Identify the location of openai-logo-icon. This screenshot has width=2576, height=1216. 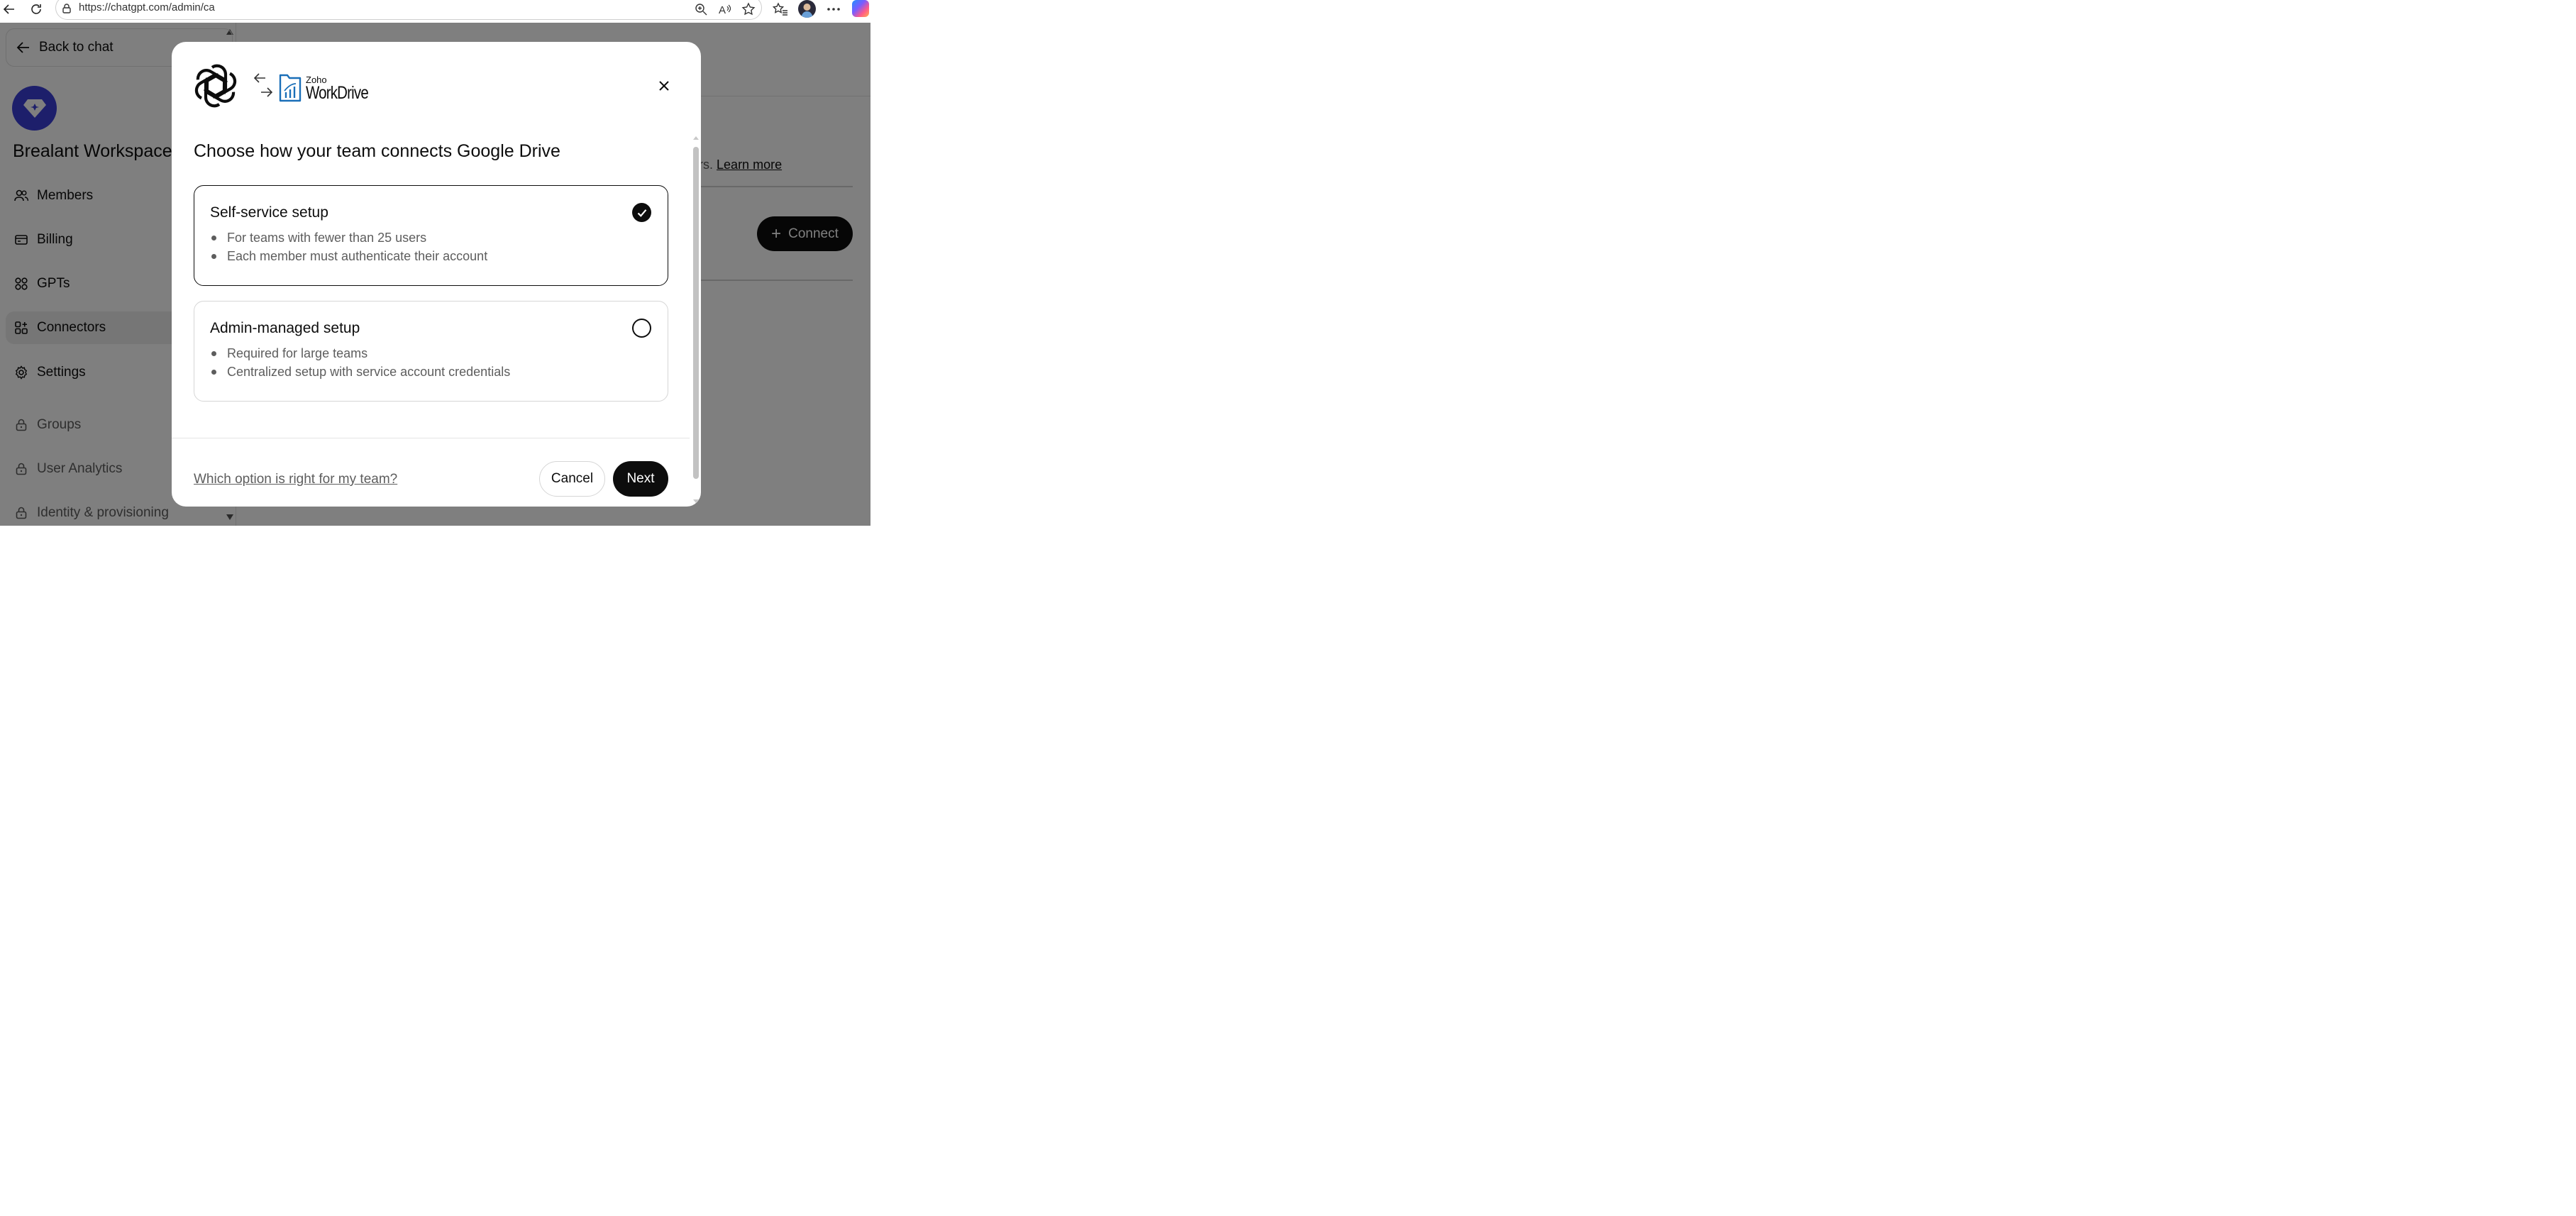
(215, 86).